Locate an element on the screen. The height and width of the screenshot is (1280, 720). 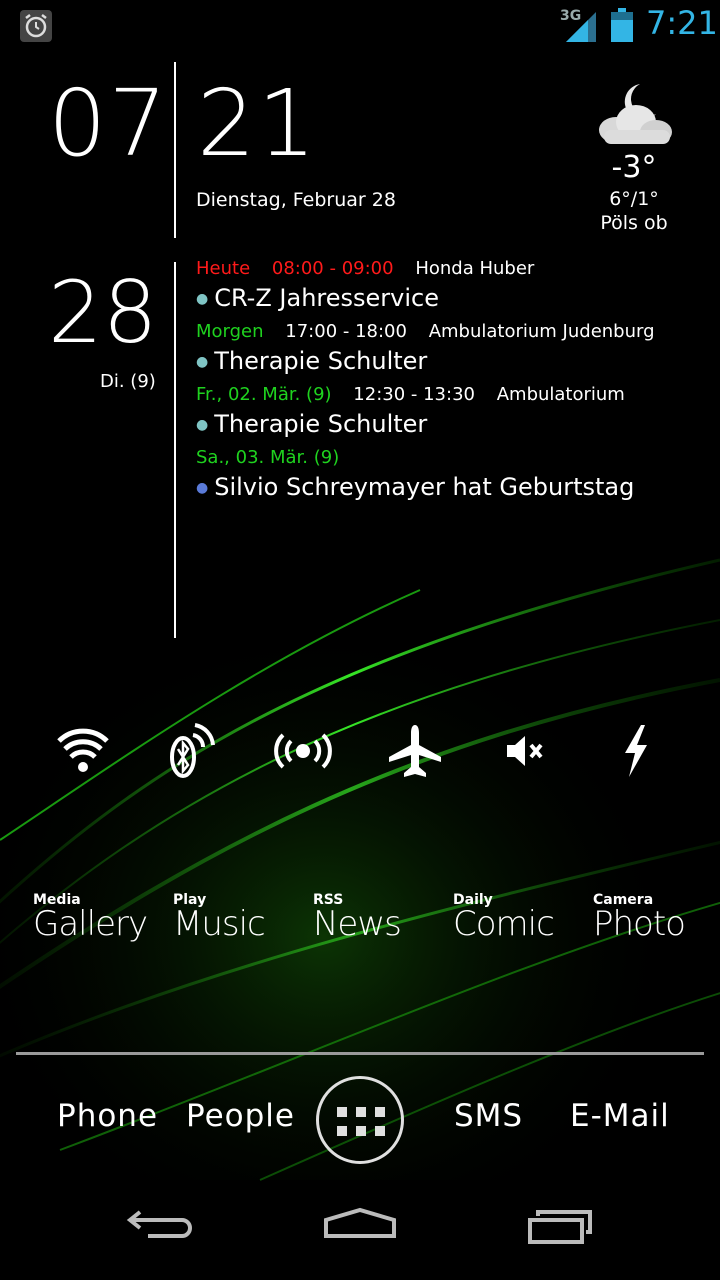
dock-email: E-Mail is located at coordinates (620, 1116).